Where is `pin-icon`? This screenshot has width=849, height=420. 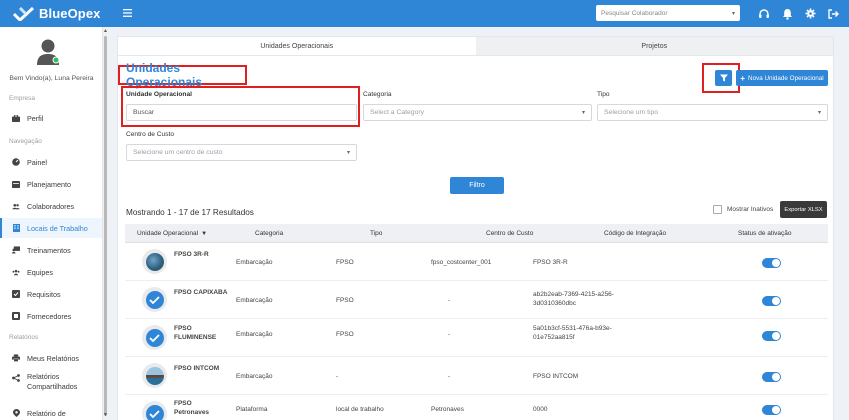
pin-icon is located at coordinates (16, 413).